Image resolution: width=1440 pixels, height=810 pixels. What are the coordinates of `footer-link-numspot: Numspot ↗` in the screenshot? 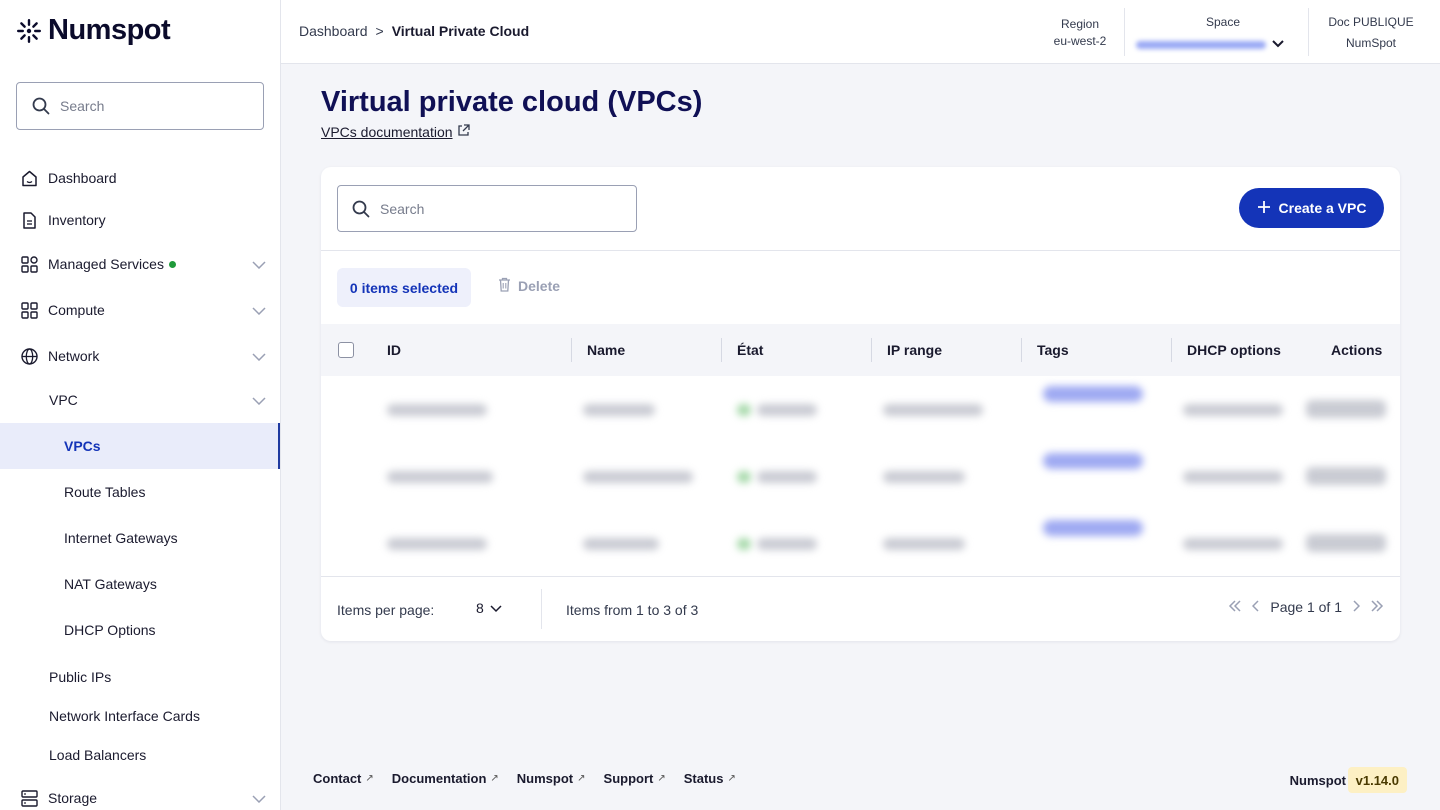 It's located at (551, 778).